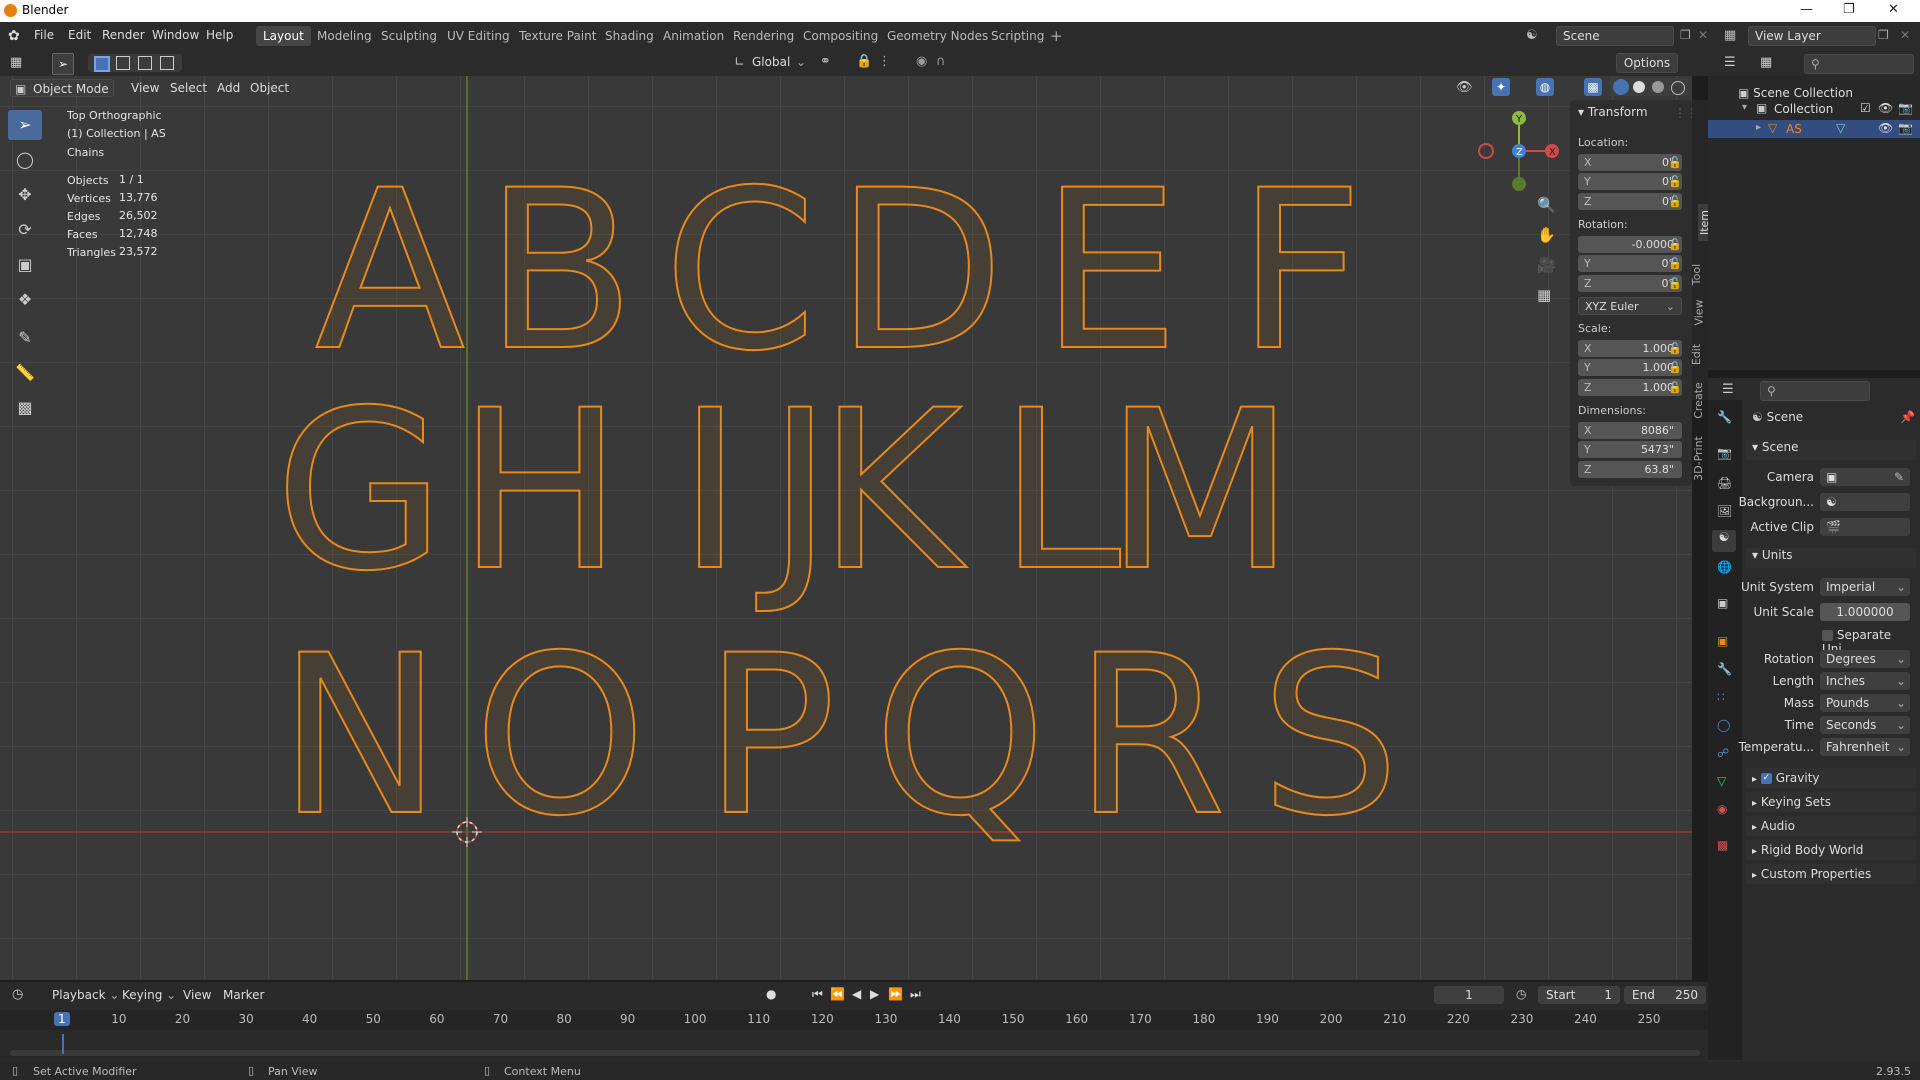 The image size is (1920, 1080). What do you see at coordinates (25, 160) in the screenshot?
I see `cursor-tool-icon: ◯` at bounding box center [25, 160].